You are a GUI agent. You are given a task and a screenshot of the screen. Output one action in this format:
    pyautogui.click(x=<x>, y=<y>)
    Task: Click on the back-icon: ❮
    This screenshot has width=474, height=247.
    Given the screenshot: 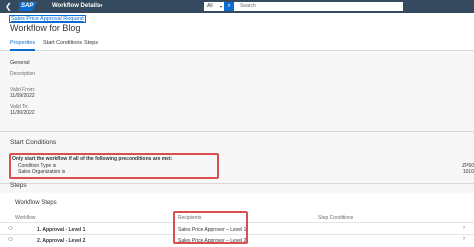 What is the action you would take?
    pyautogui.click(x=9, y=6)
    